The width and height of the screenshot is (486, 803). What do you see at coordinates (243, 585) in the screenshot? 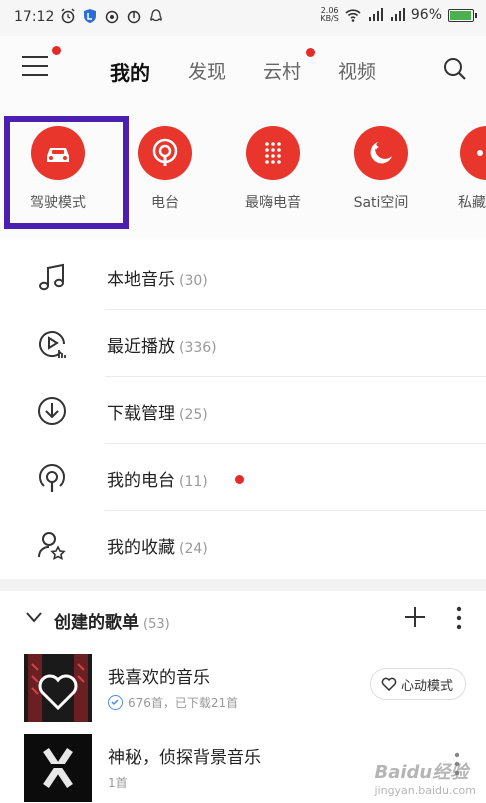
I see `section-divider` at bounding box center [243, 585].